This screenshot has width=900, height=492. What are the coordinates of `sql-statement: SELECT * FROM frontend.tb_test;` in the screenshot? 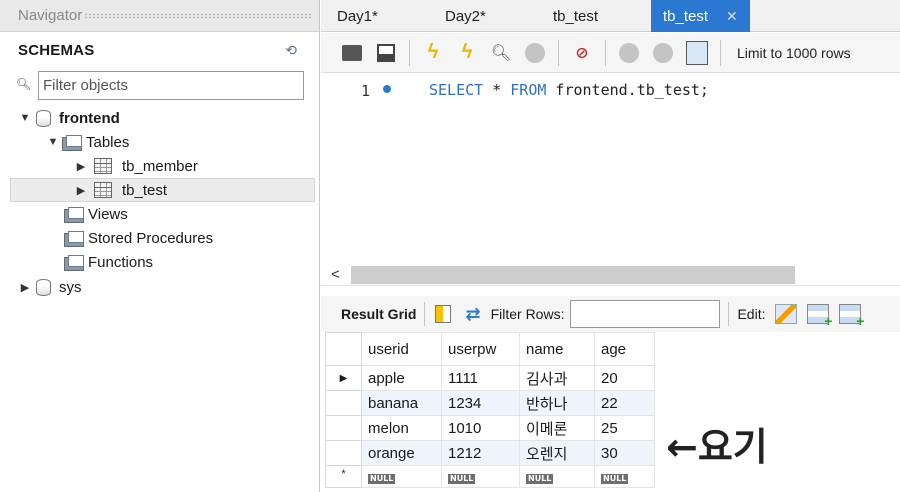 It's located at (569, 90).